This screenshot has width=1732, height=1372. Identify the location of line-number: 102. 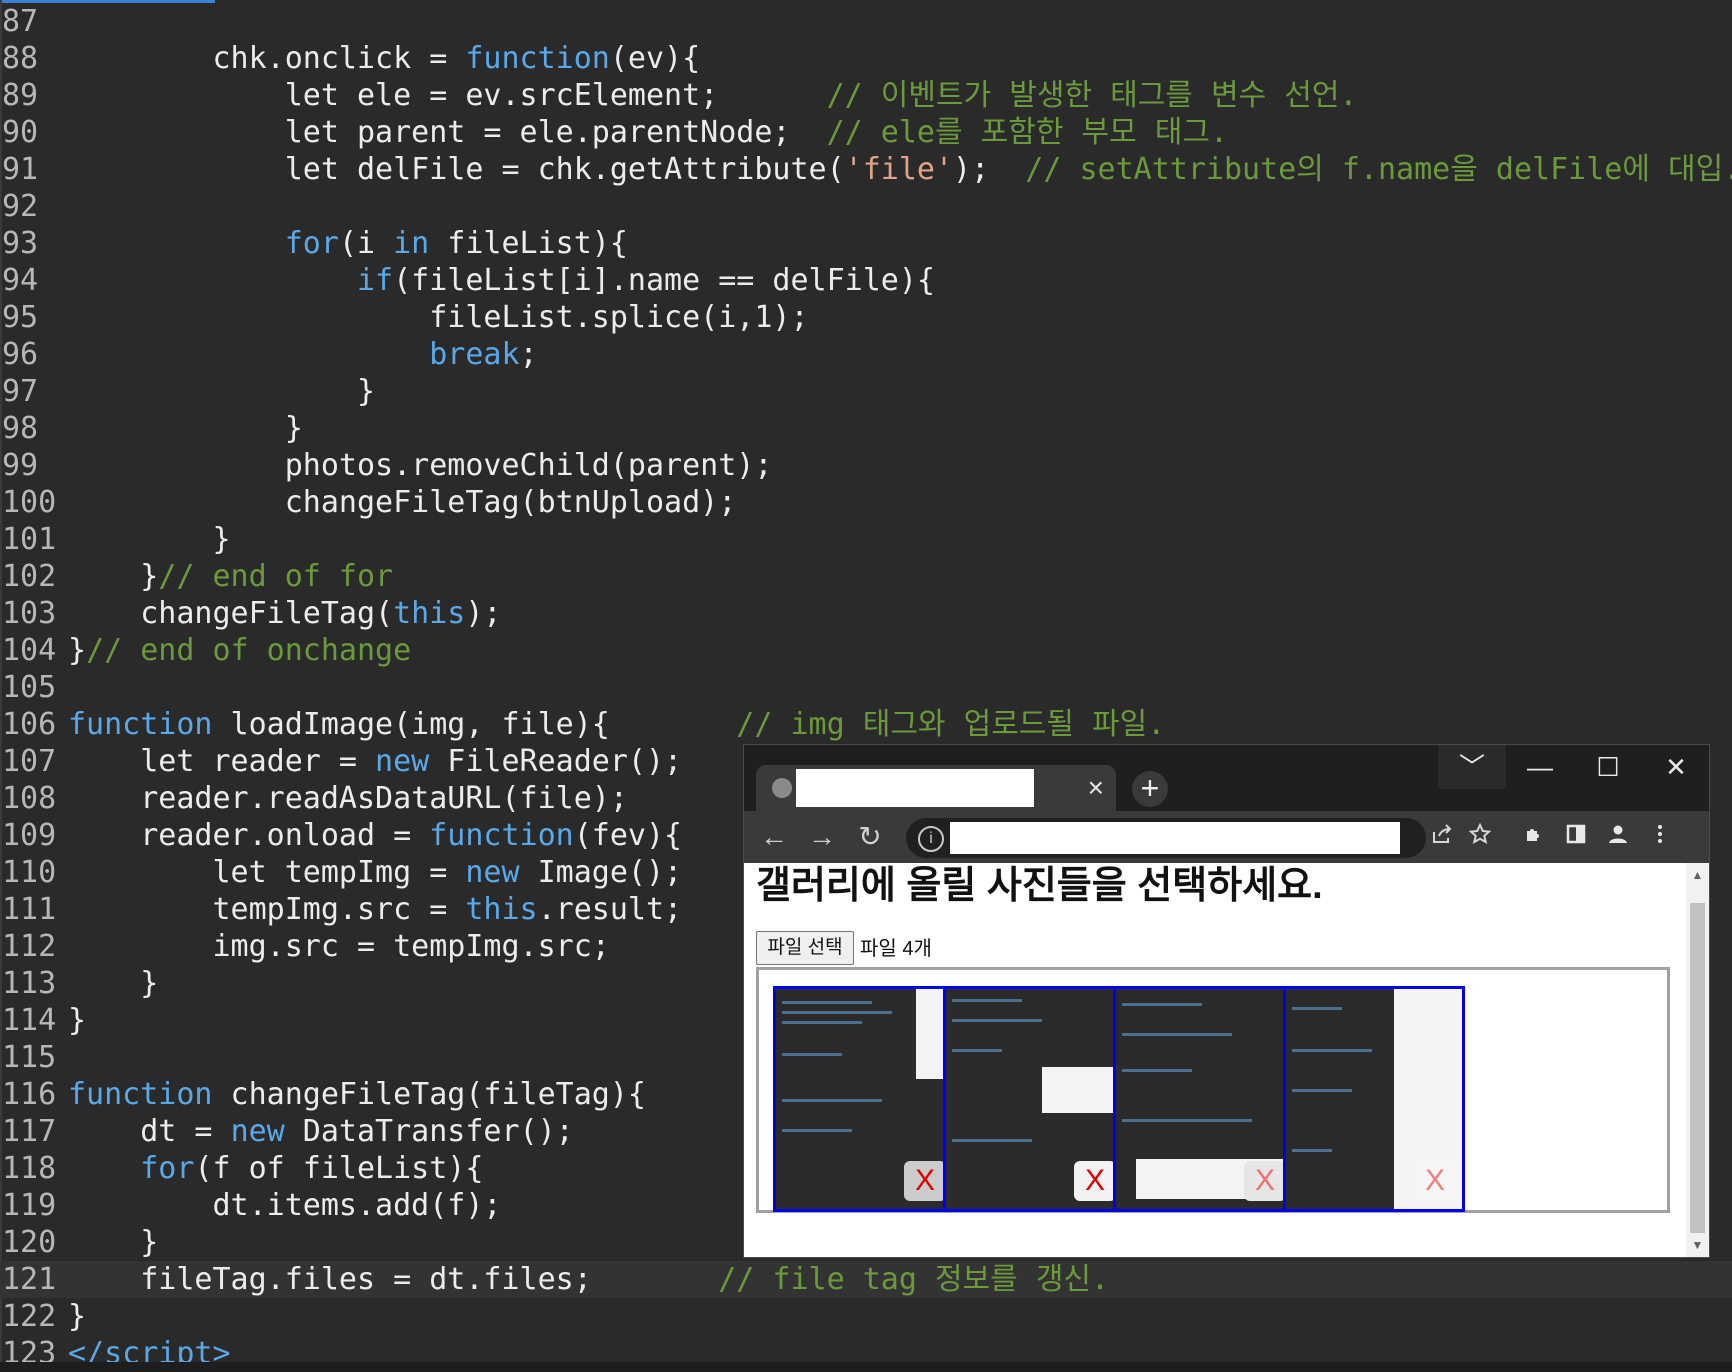
(29, 576).